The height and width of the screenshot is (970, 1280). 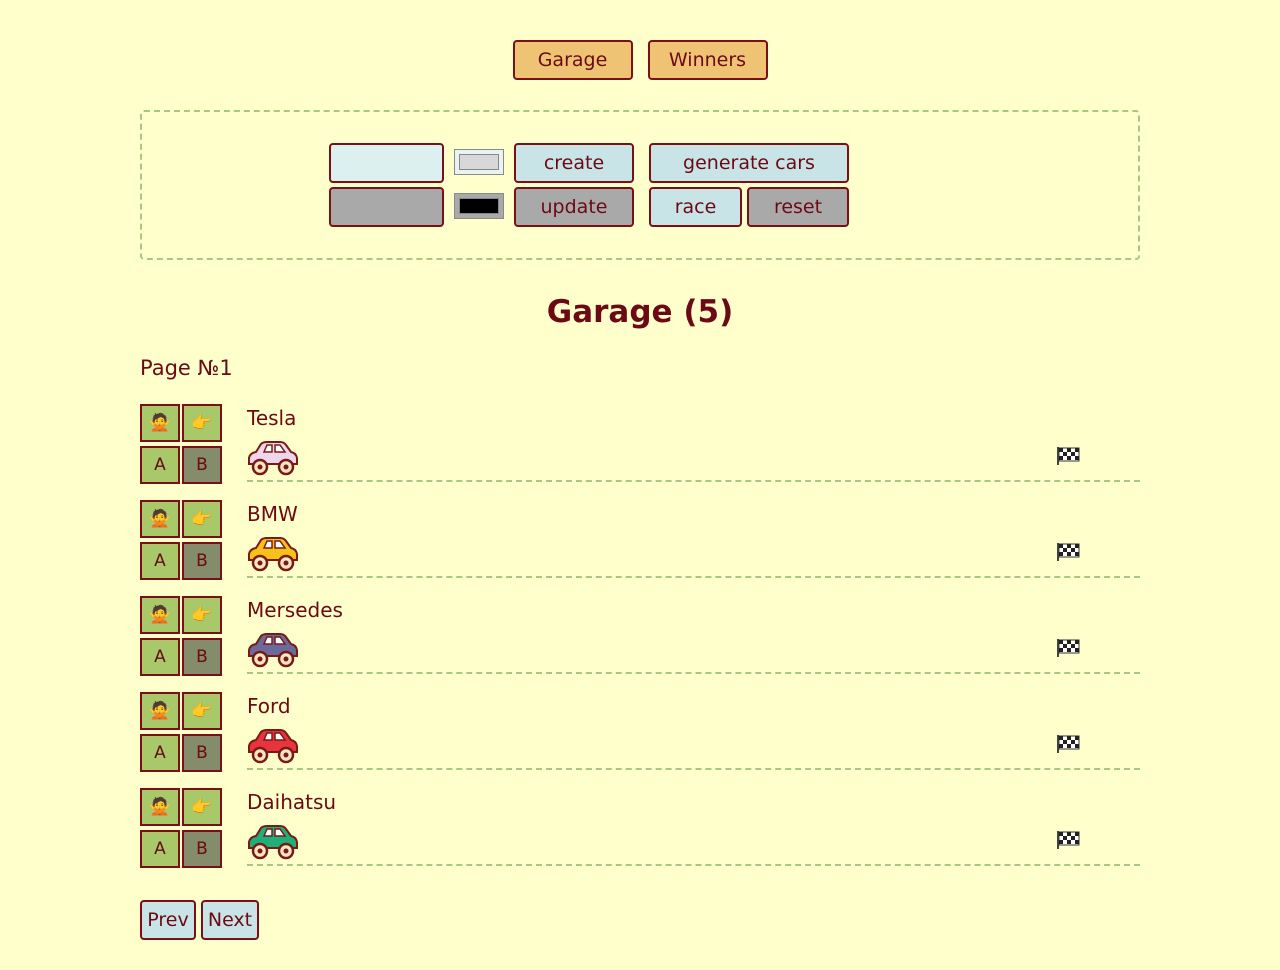 I want to click on create-color-swatch, so click(x=479, y=162).